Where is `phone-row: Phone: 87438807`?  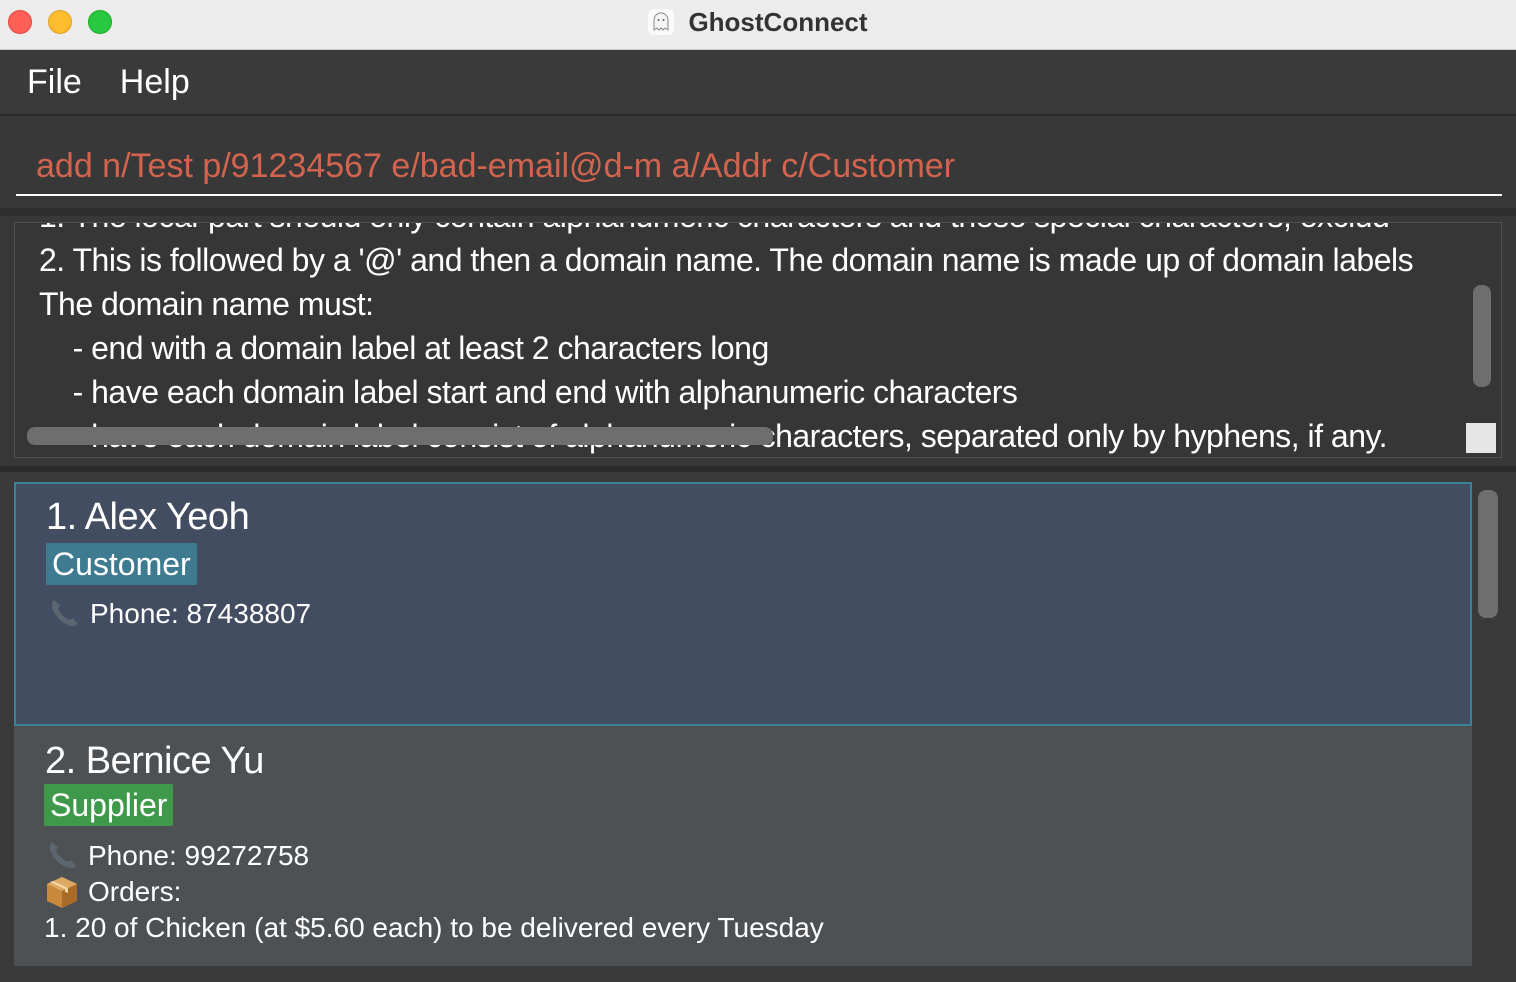
phone-row: Phone: 87438807 is located at coordinates (178, 614).